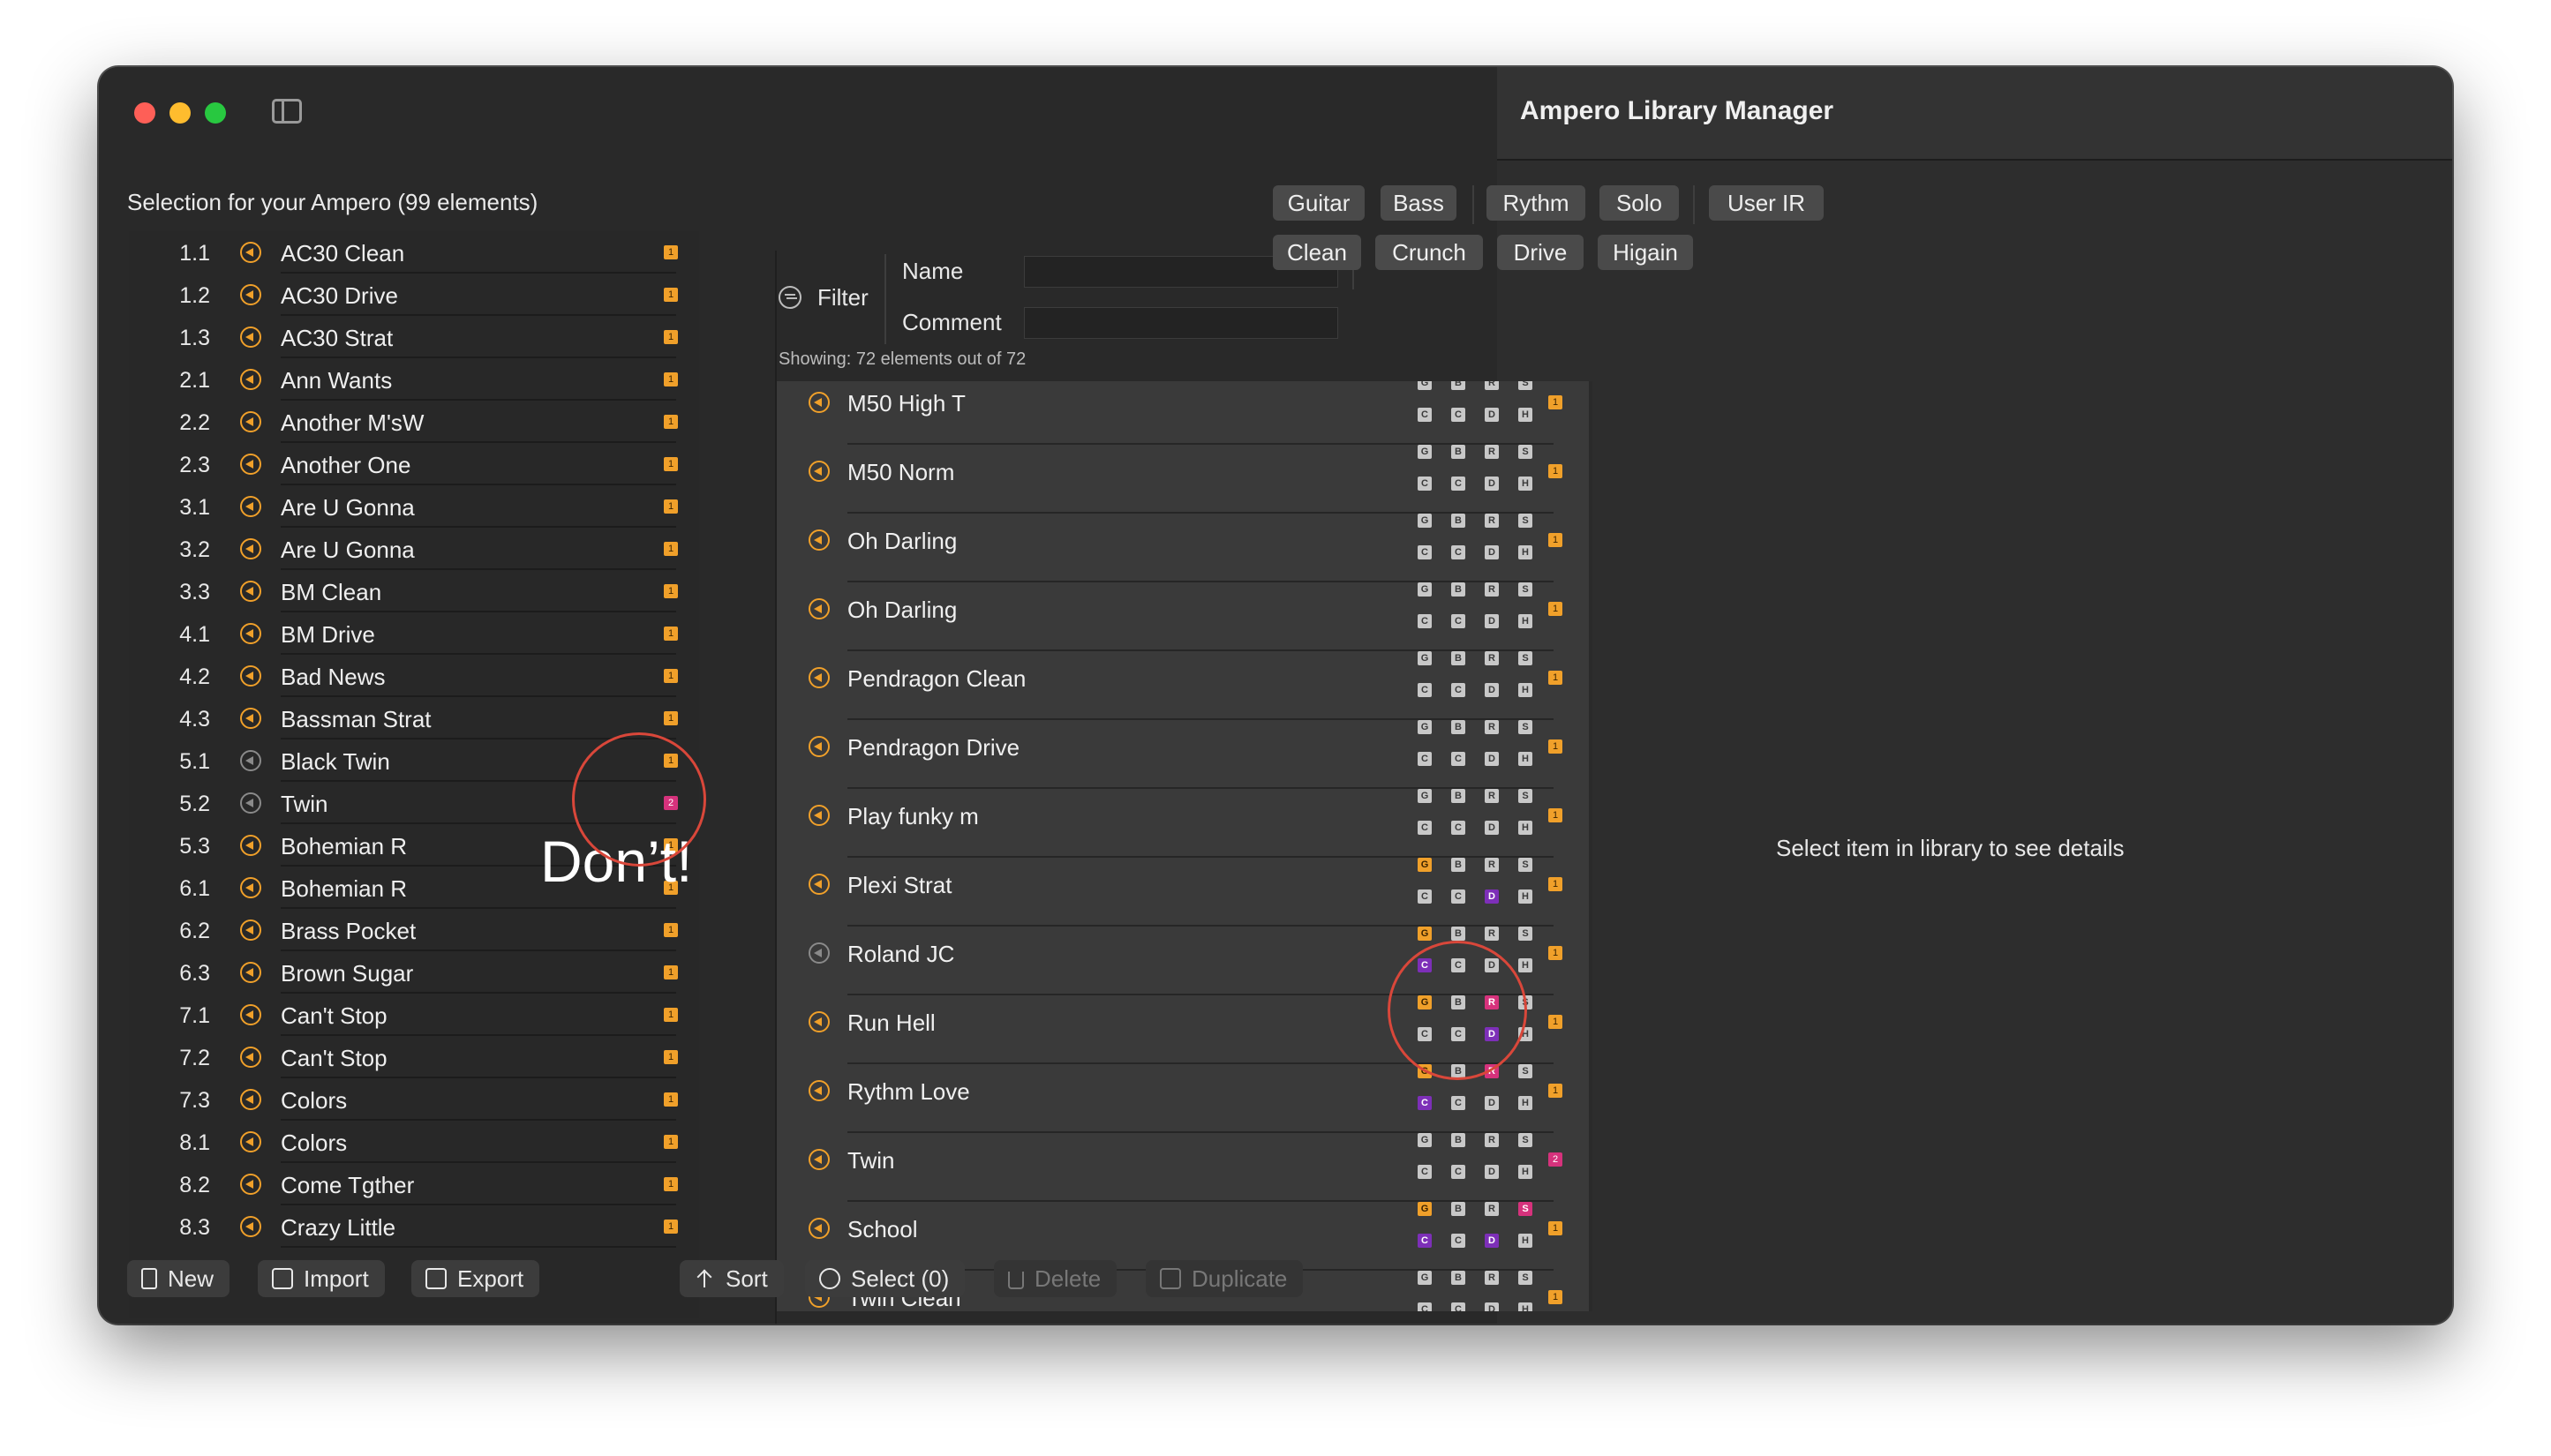  What do you see at coordinates (1525, 484) in the screenshot?
I see `flag-h: H` at bounding box center [1525, 484].